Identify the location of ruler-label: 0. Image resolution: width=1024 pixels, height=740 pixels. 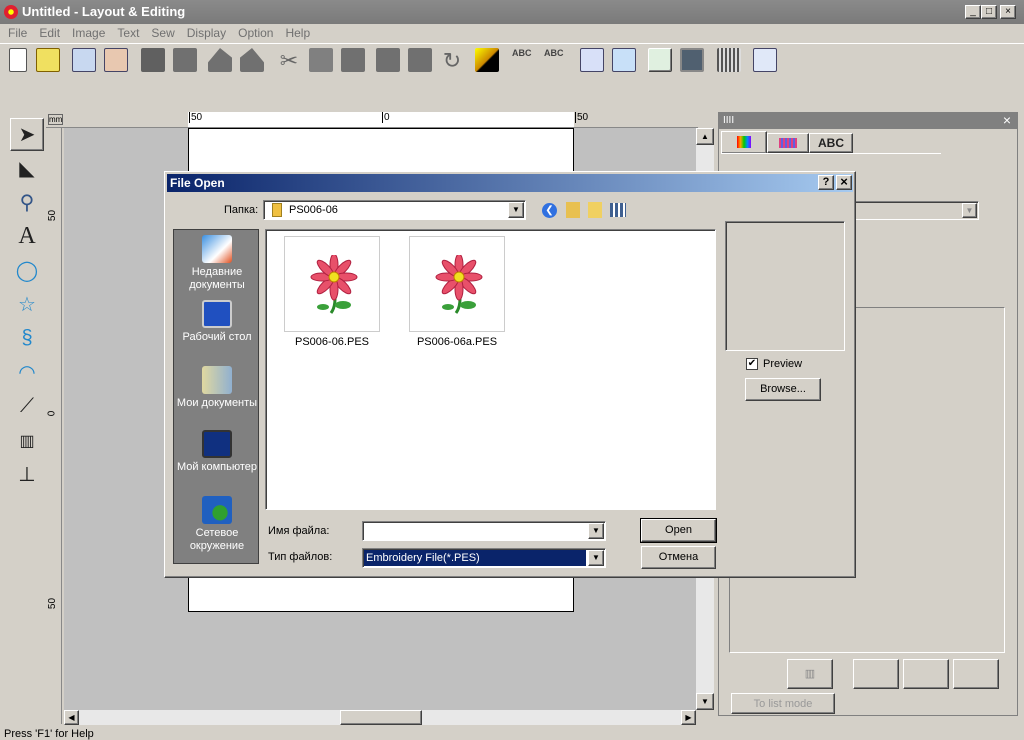
(52, 413).